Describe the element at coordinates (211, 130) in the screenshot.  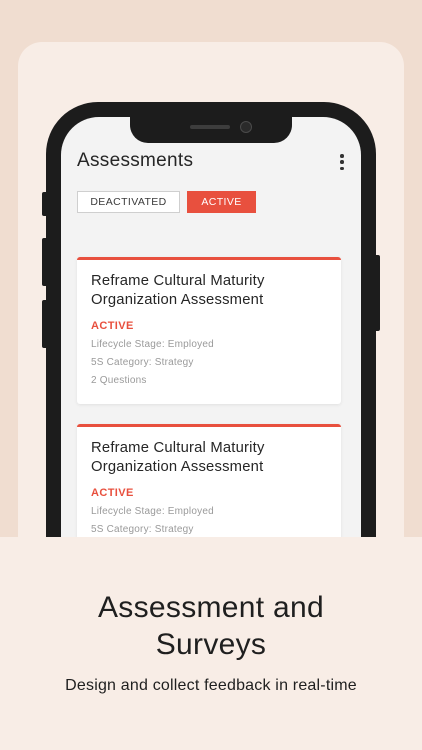
I see `phone-notch` at that location.